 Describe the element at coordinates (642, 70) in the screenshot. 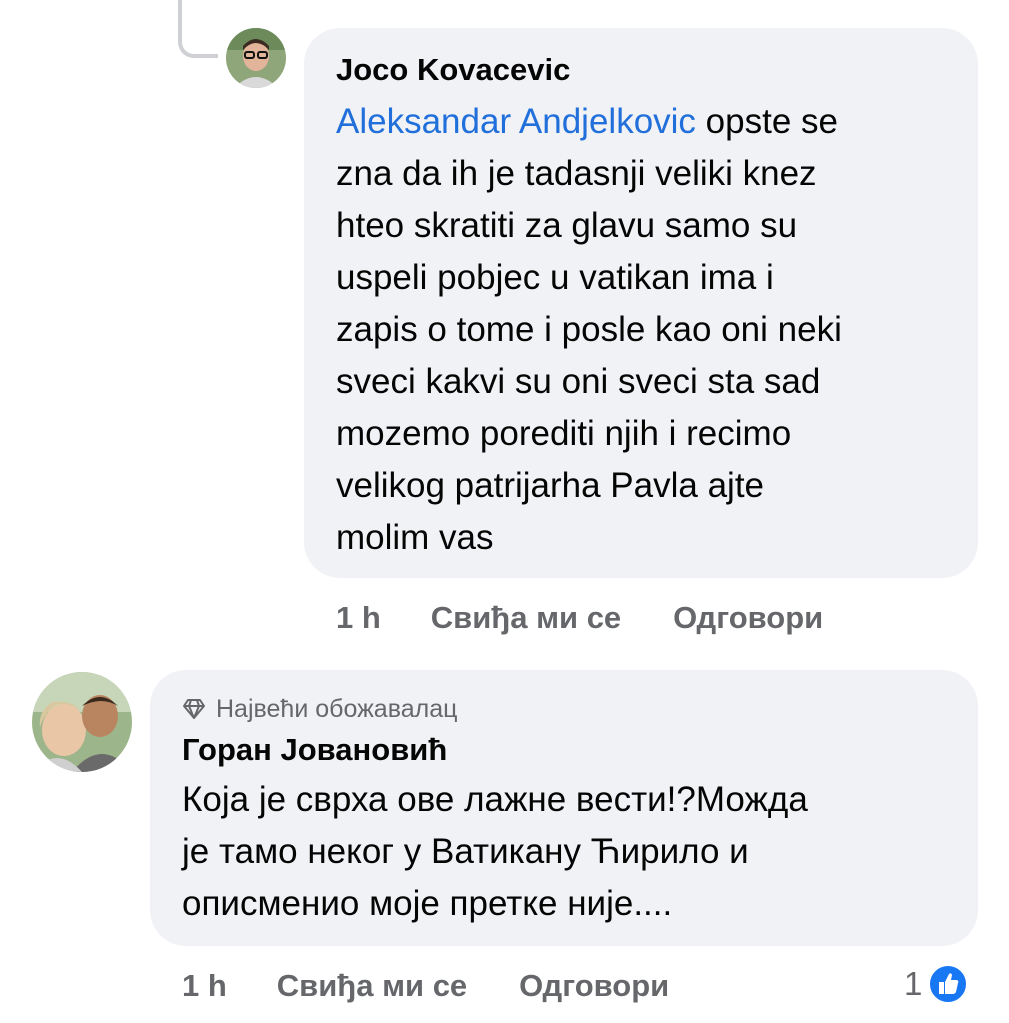

I see `comment-author: Joco Kovacevic` at that location.